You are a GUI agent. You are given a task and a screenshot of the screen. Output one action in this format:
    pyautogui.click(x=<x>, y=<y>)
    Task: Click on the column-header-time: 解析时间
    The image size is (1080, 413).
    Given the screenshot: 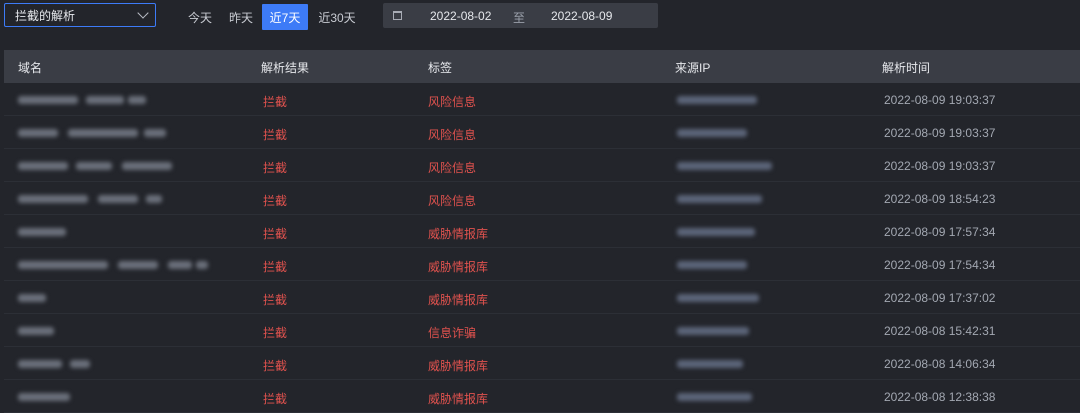 What is the action you would take?
    pyautogui.click(x=906, y=68)
    